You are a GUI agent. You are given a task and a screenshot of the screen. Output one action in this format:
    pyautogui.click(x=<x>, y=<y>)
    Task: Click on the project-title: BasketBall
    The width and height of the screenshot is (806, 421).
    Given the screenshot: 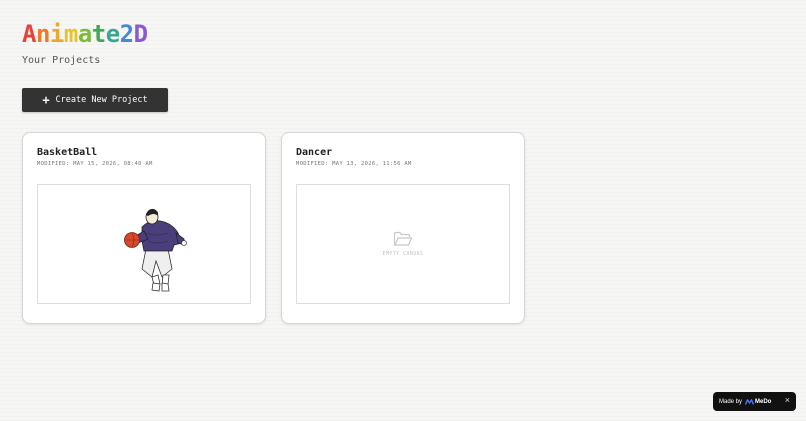 What is the action you would take?
    pyautogui.click(x=67, y=152)
    